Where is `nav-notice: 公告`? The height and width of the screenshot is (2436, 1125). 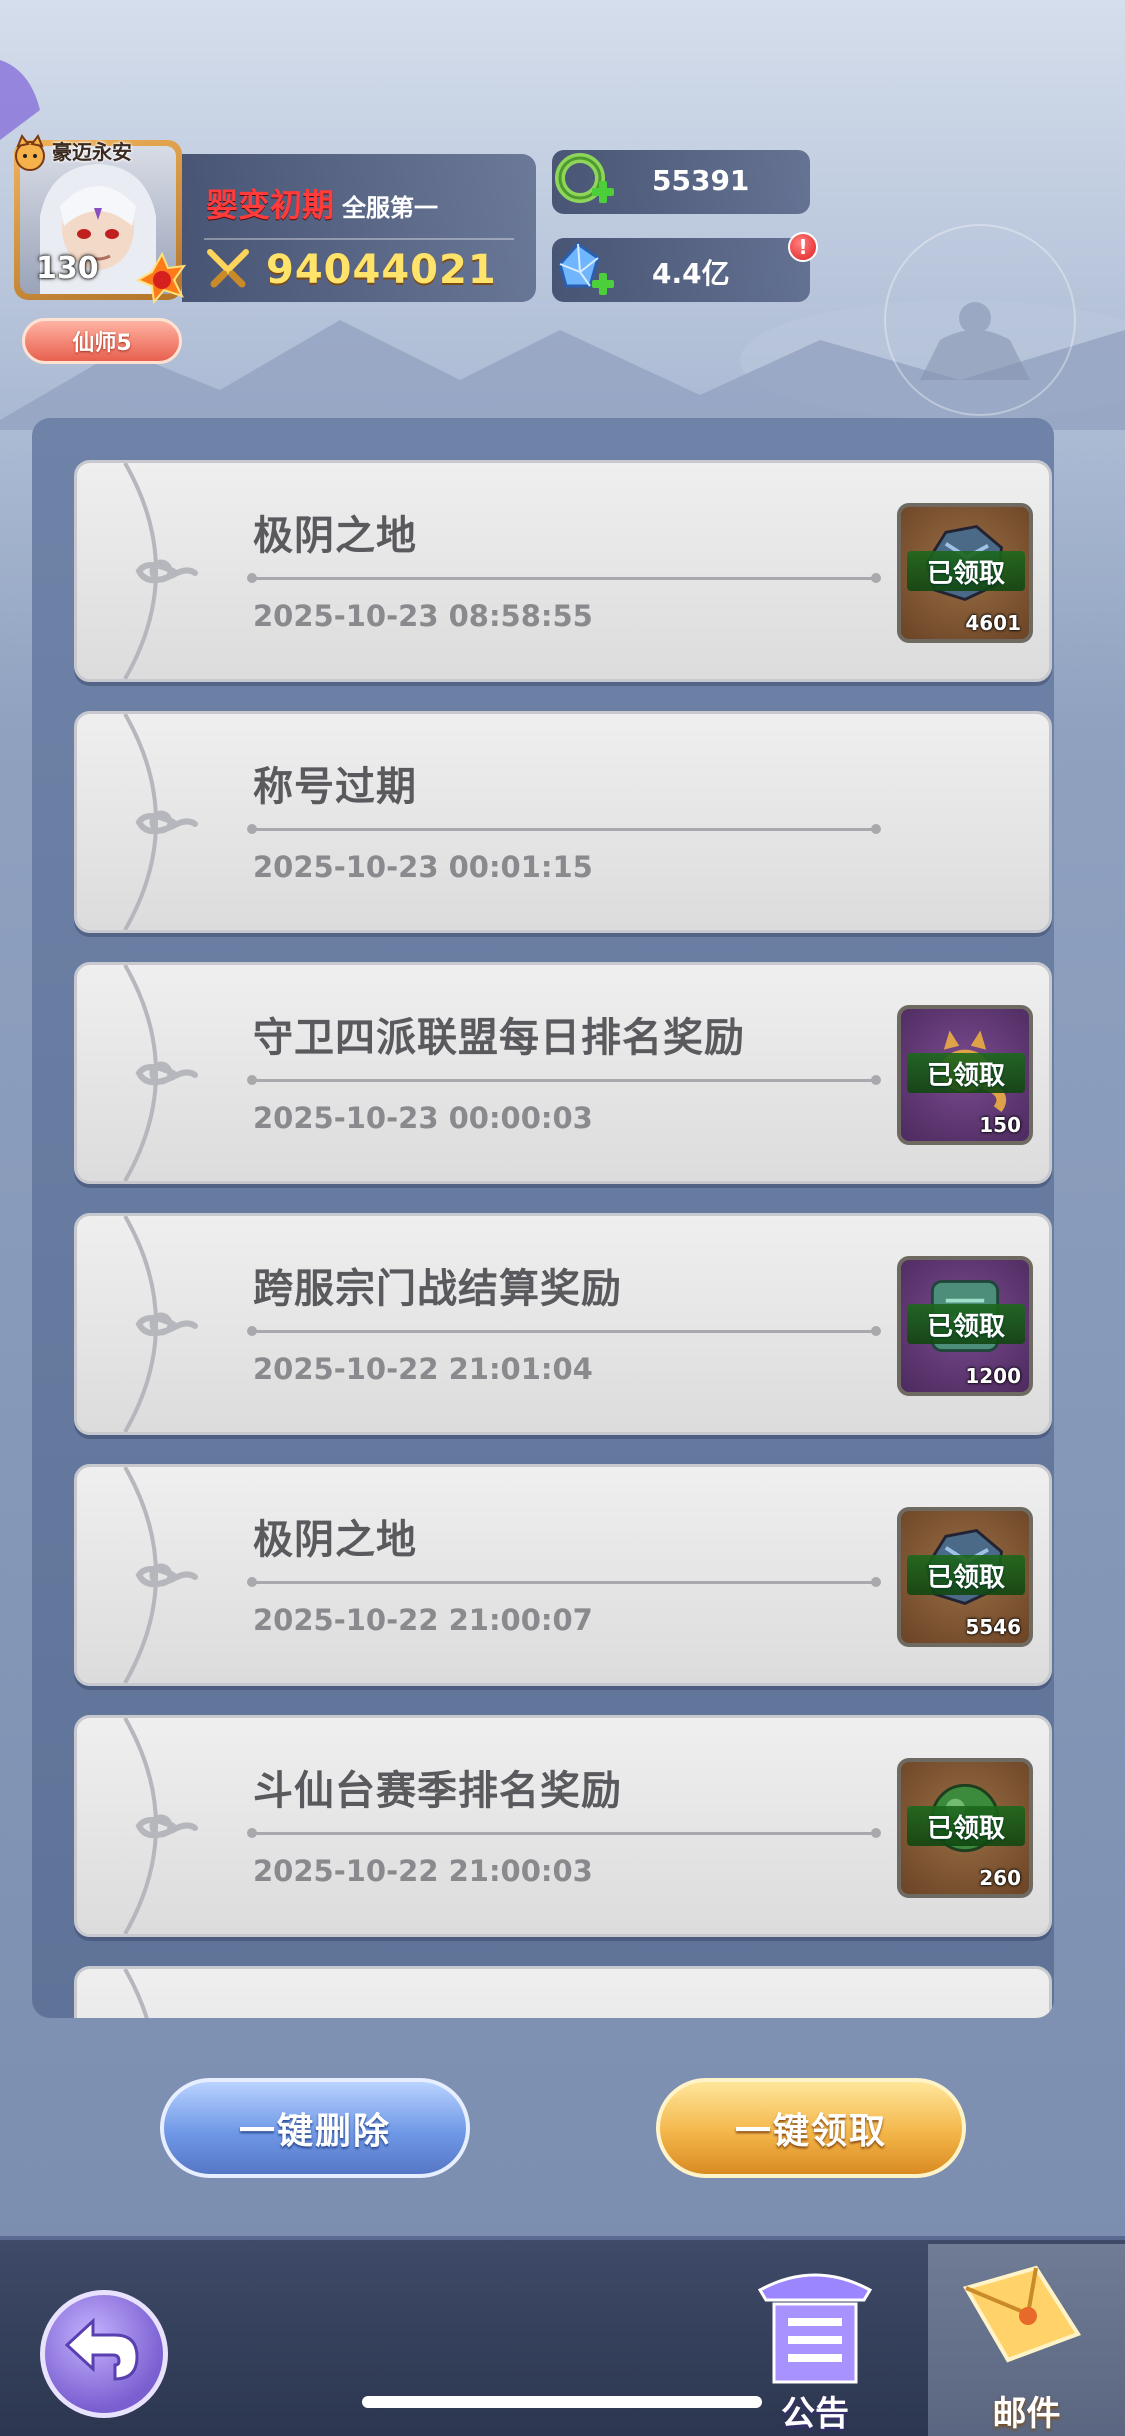
nav-notice: 公告 is located at coordinates (815, 2347).